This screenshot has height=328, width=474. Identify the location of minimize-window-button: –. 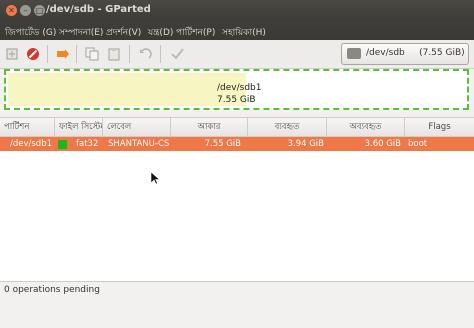
(25, 10).